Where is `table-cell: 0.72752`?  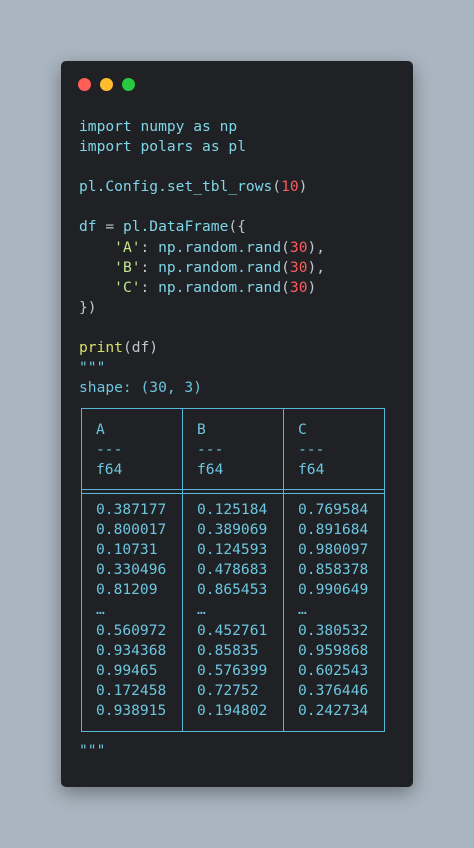 table-cell: 0.72752 is located at coordinates (228, 690).